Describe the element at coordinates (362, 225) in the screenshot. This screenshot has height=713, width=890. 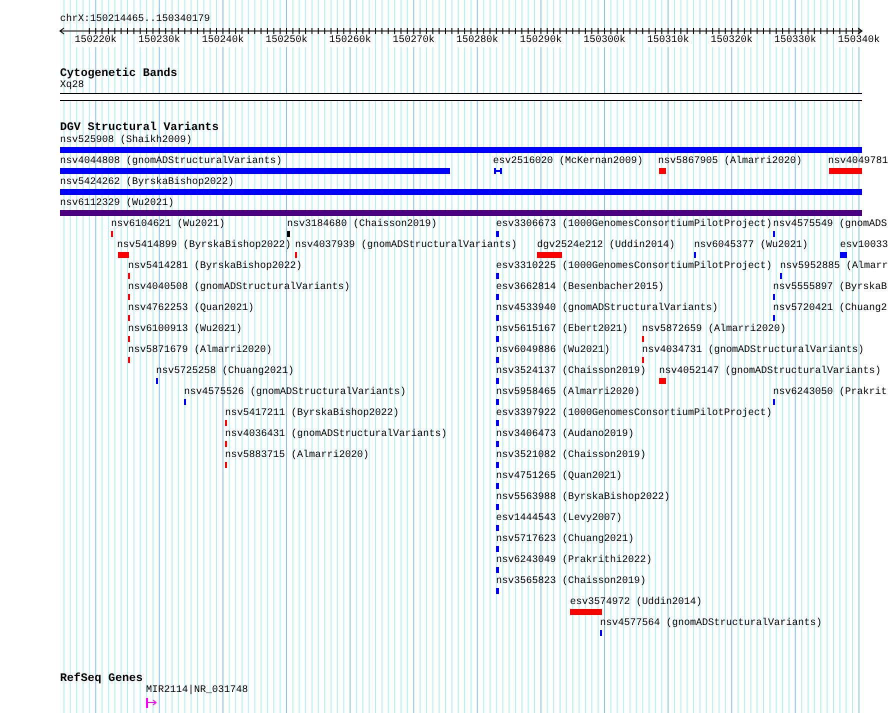
I see `feature-label: nsv3184680 (Chaisson2019)` at that location.